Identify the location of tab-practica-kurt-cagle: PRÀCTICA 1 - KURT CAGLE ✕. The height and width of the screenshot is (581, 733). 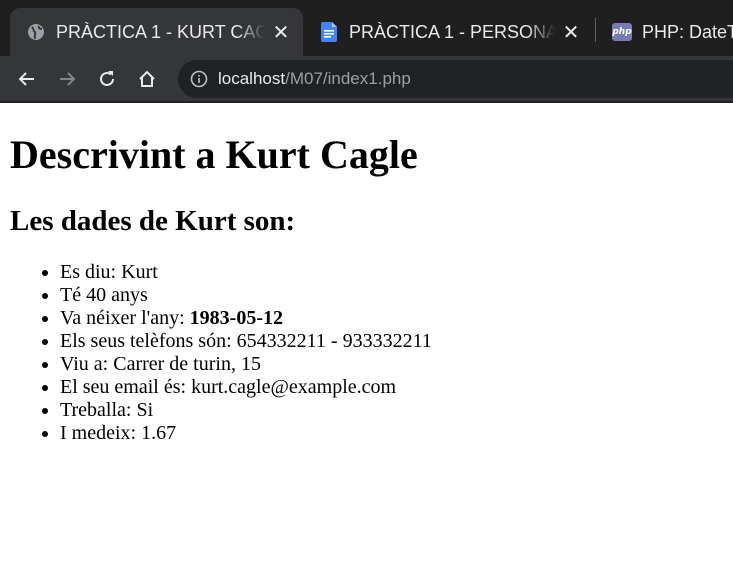
(156, 32).